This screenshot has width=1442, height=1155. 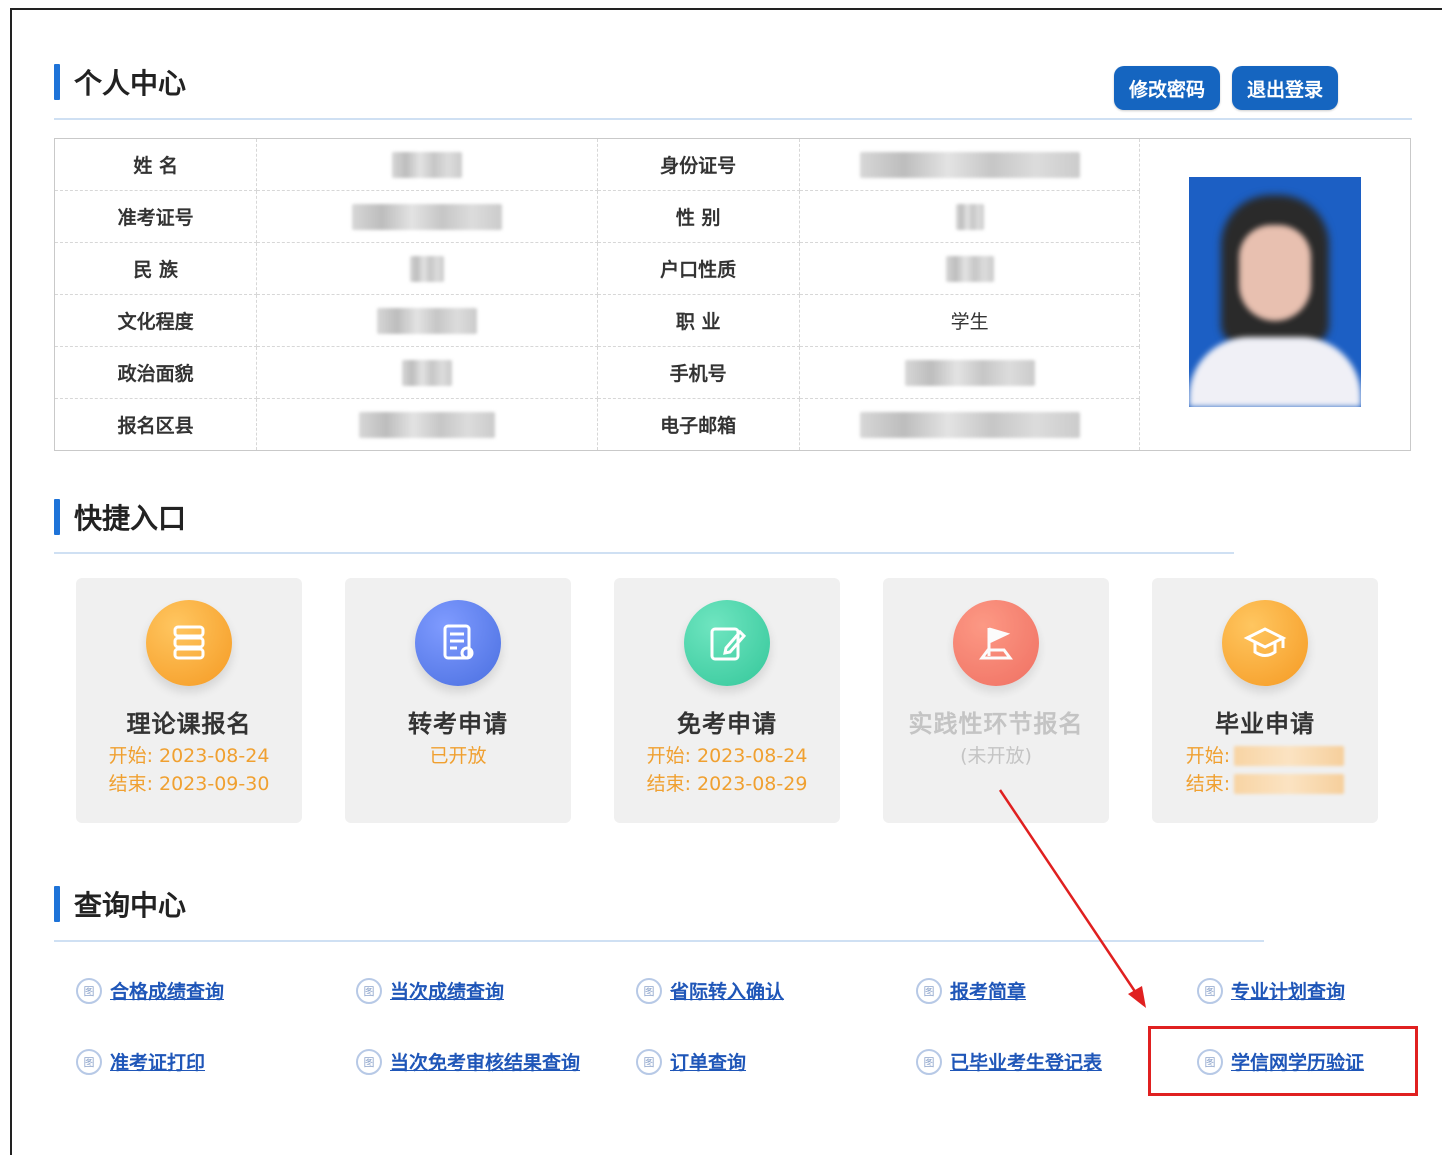 What do you see at coordinates (1072, 898) in the screenshot?
I see `annotation-arrow` at bounding box center [1072, 898].